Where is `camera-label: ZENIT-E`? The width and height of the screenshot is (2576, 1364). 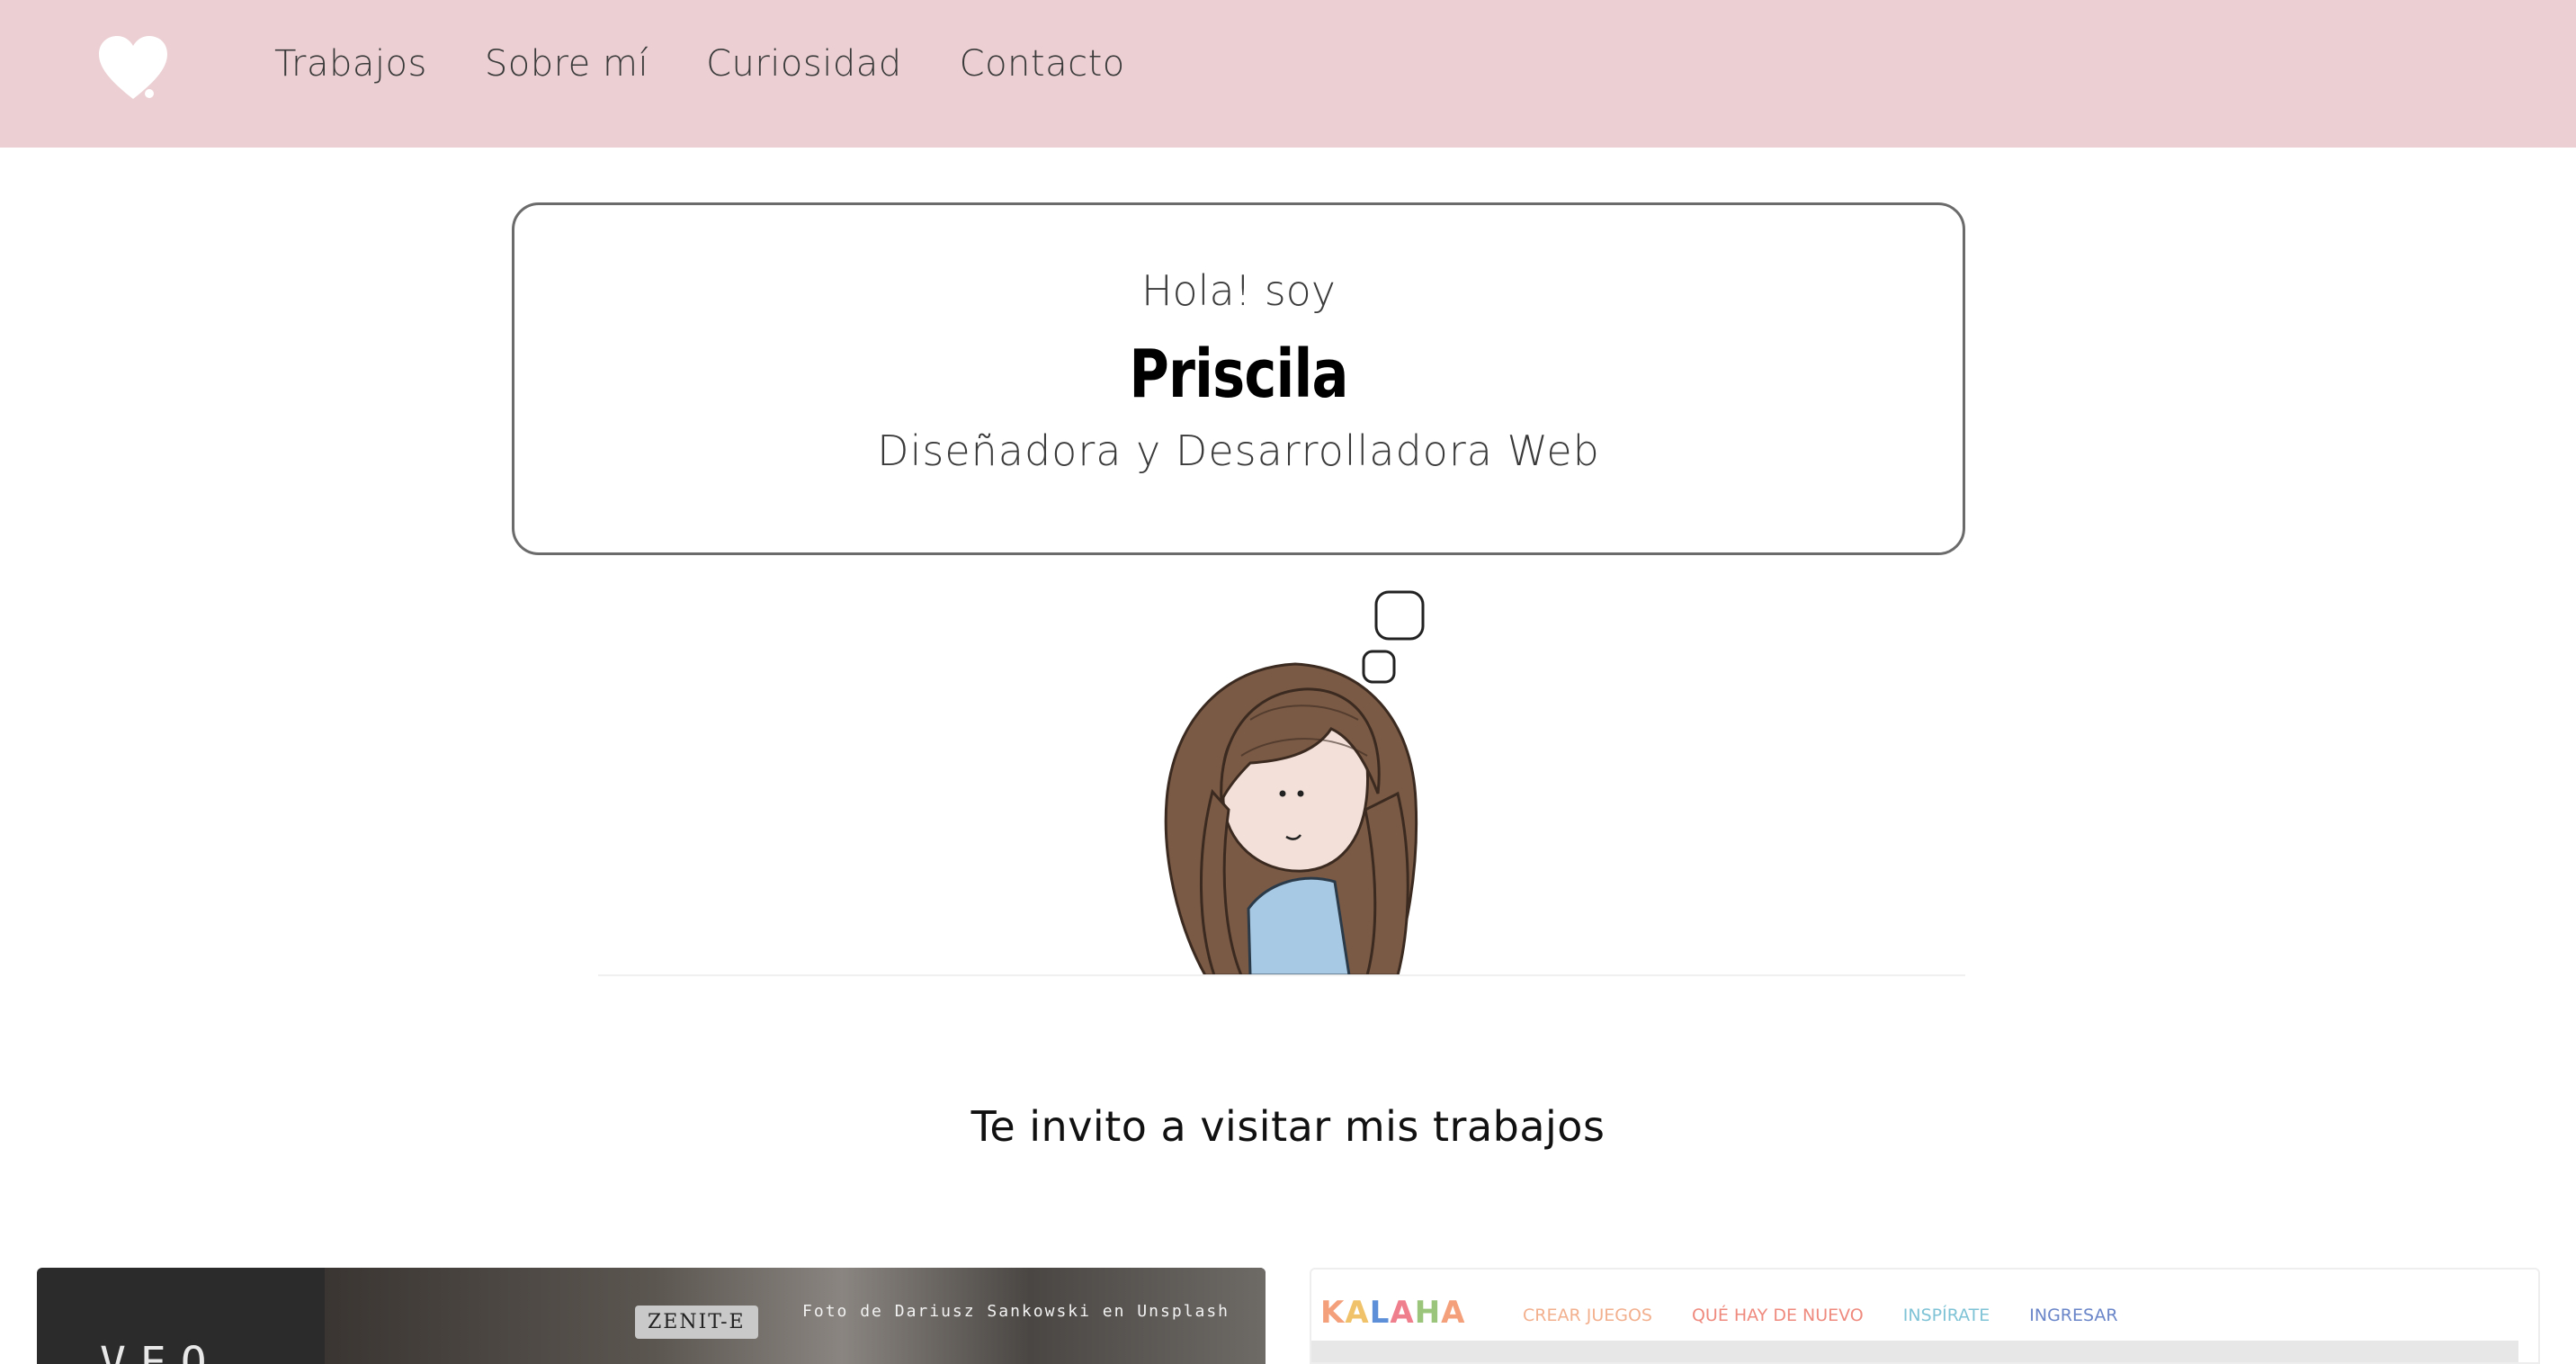
camera-label: ZENIT-E is located at coordinates (696, 1322).